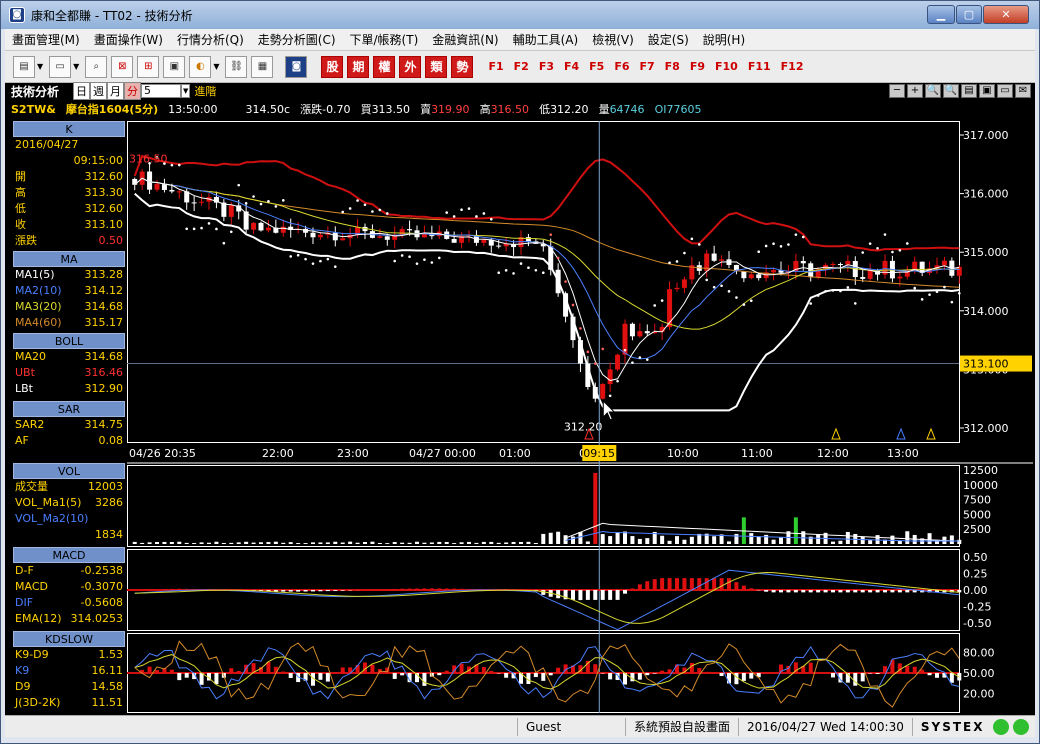  I want to click on minimize-button: ▁, so click(941, 14).